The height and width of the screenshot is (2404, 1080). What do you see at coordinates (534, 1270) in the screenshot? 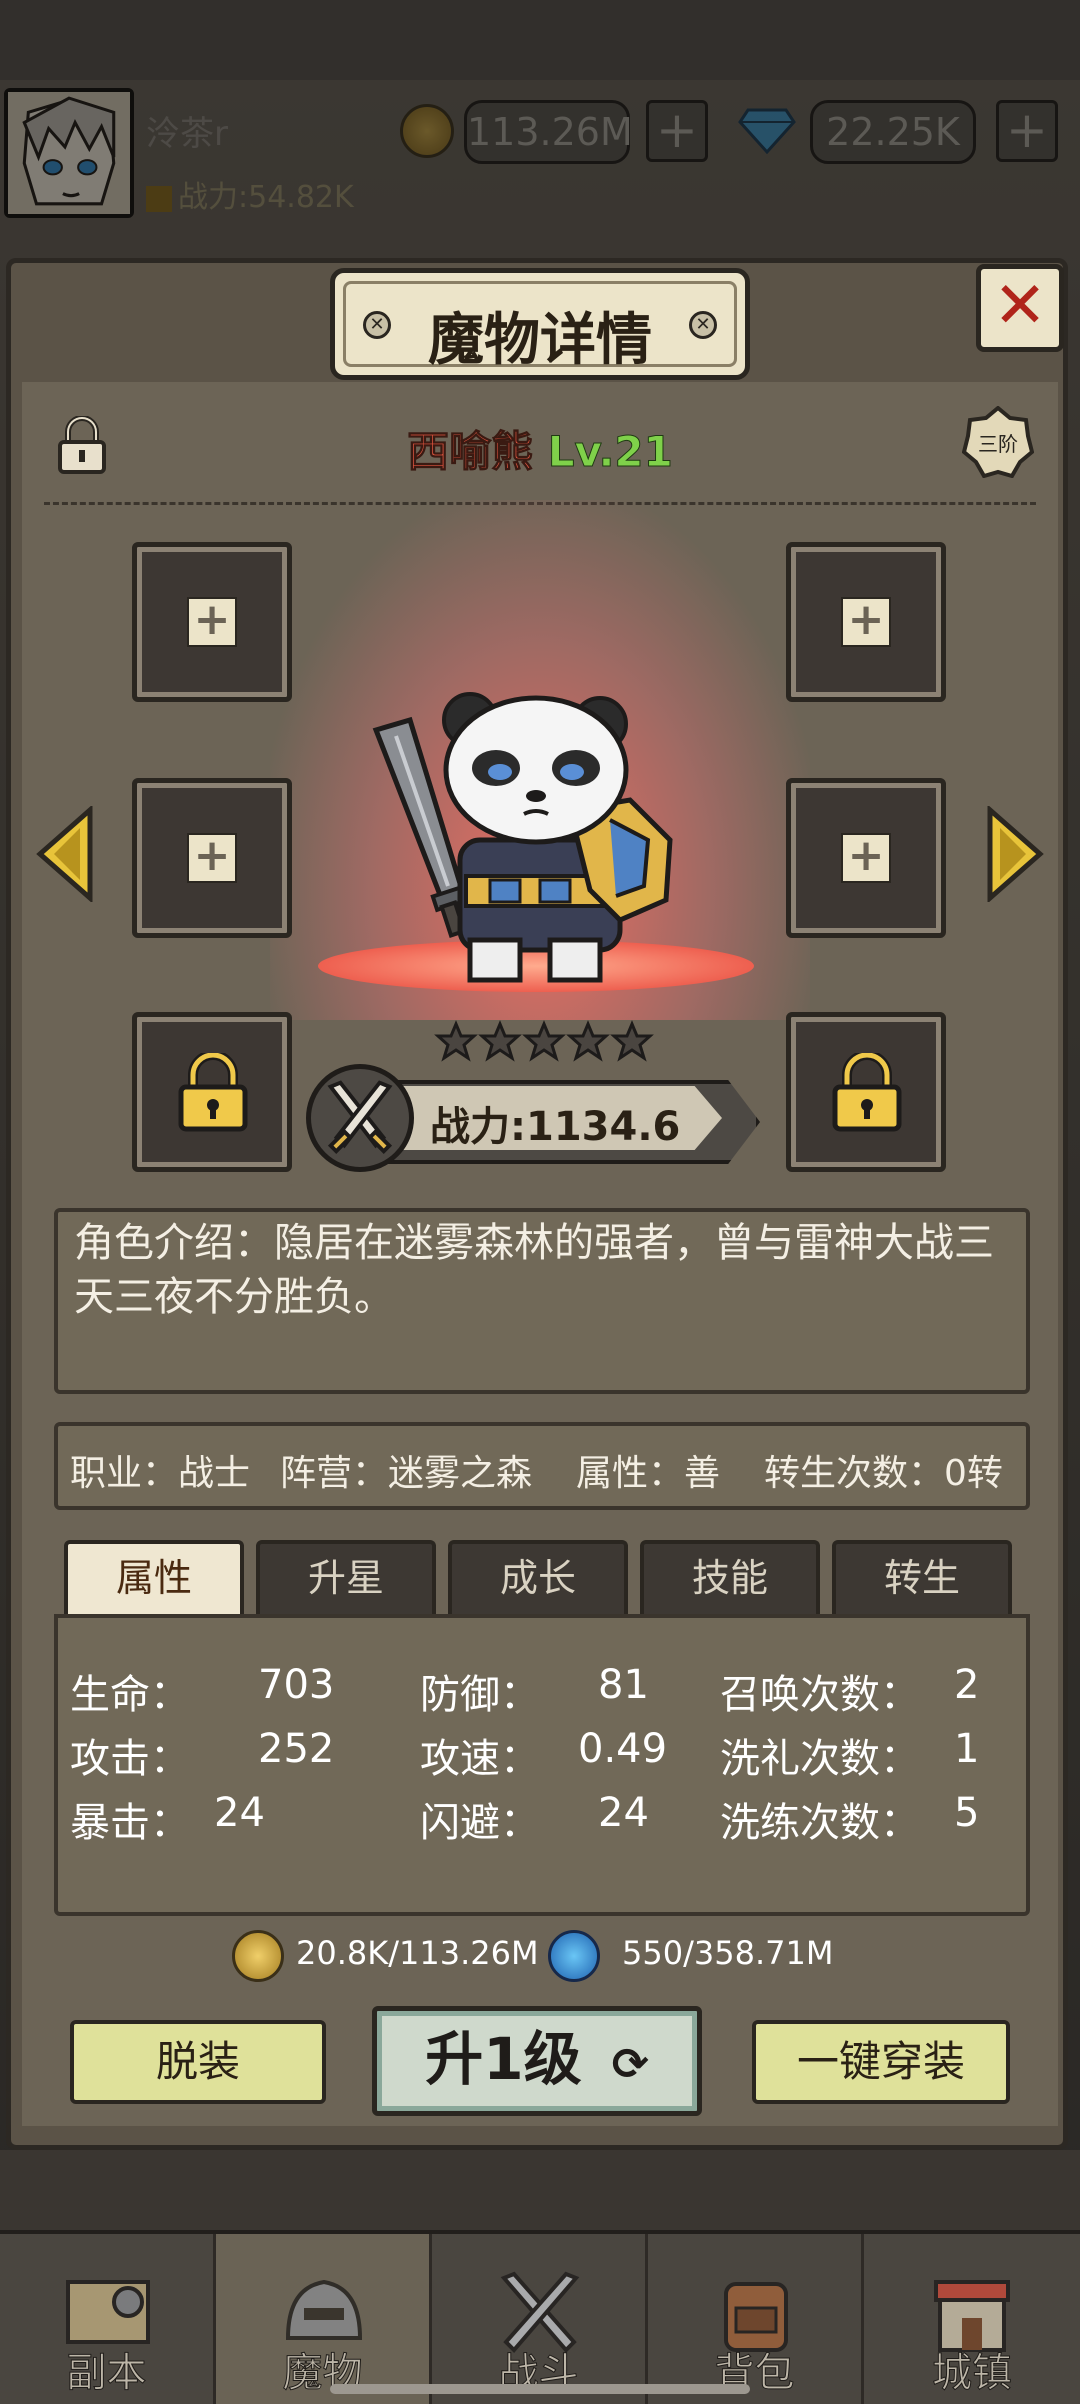
I see `monster-description: 角色介绍：隐居在迷雾森林的强者，曾与雷神大战三天三夜不分胜负。` at bounding box center [534, 1270].